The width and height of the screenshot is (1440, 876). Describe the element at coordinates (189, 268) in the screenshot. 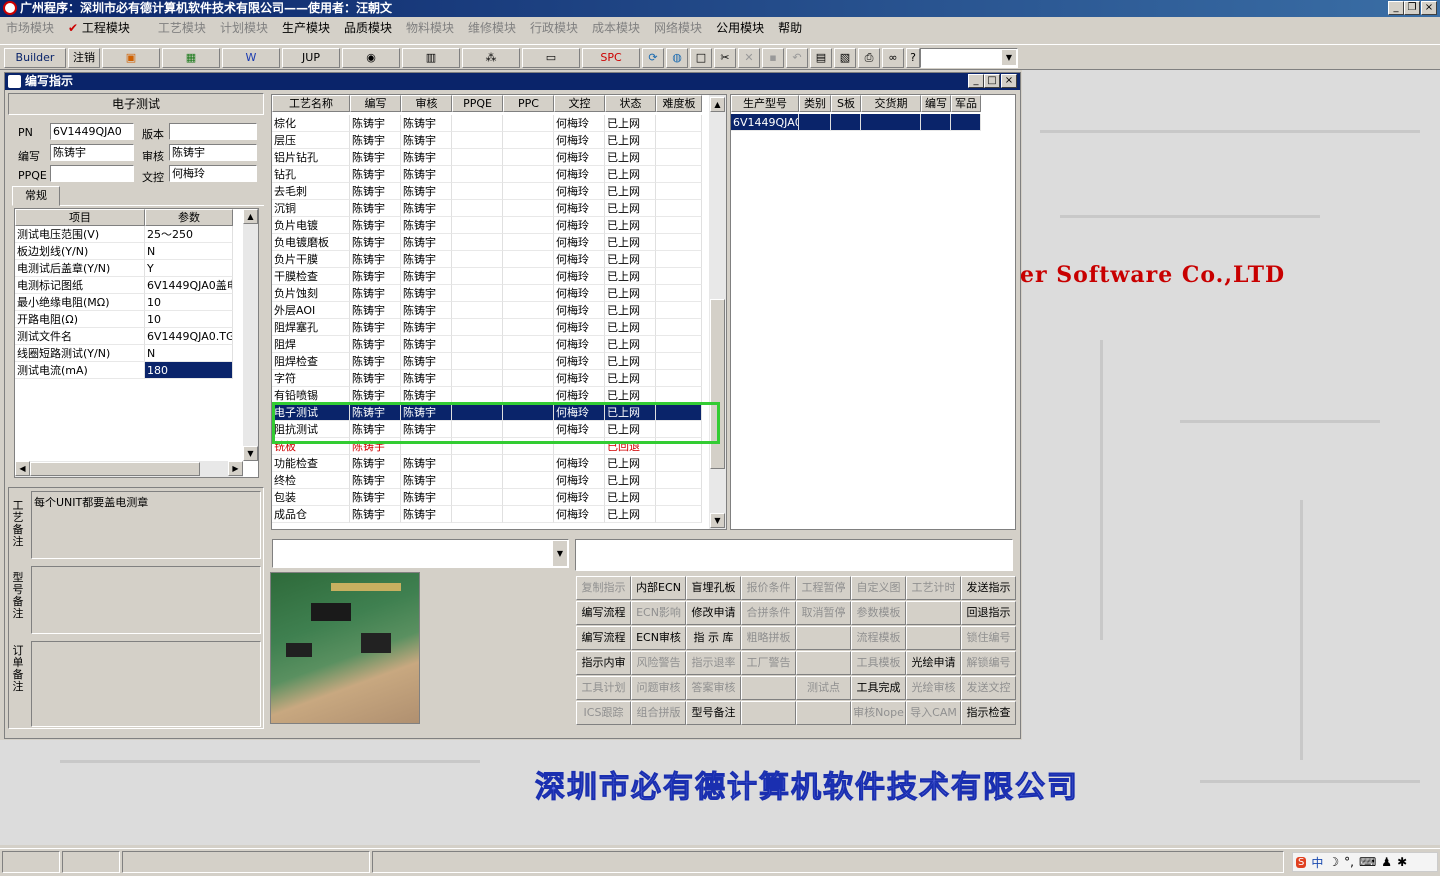

I see `param-value: Y` at that location.